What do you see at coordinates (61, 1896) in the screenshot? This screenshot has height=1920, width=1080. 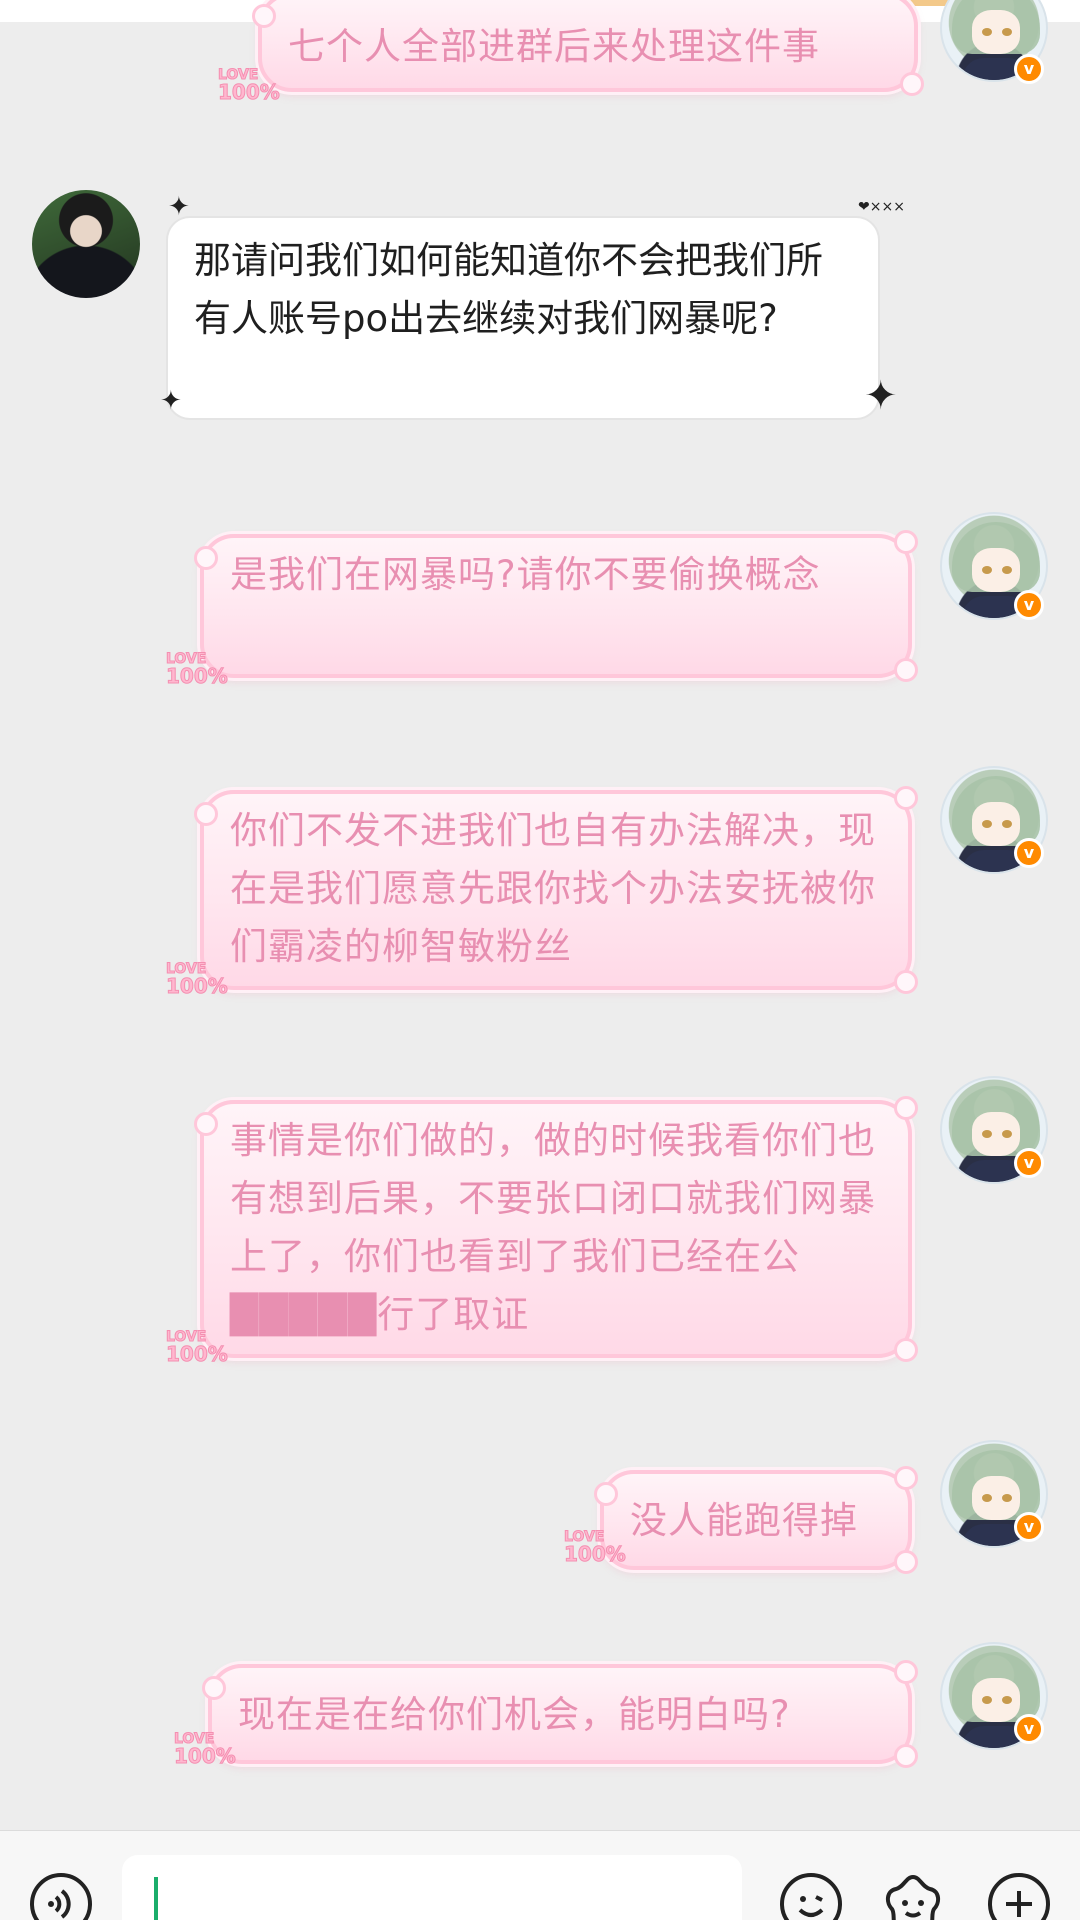 I see `voice-icon` at bounding box center [61, 1896].